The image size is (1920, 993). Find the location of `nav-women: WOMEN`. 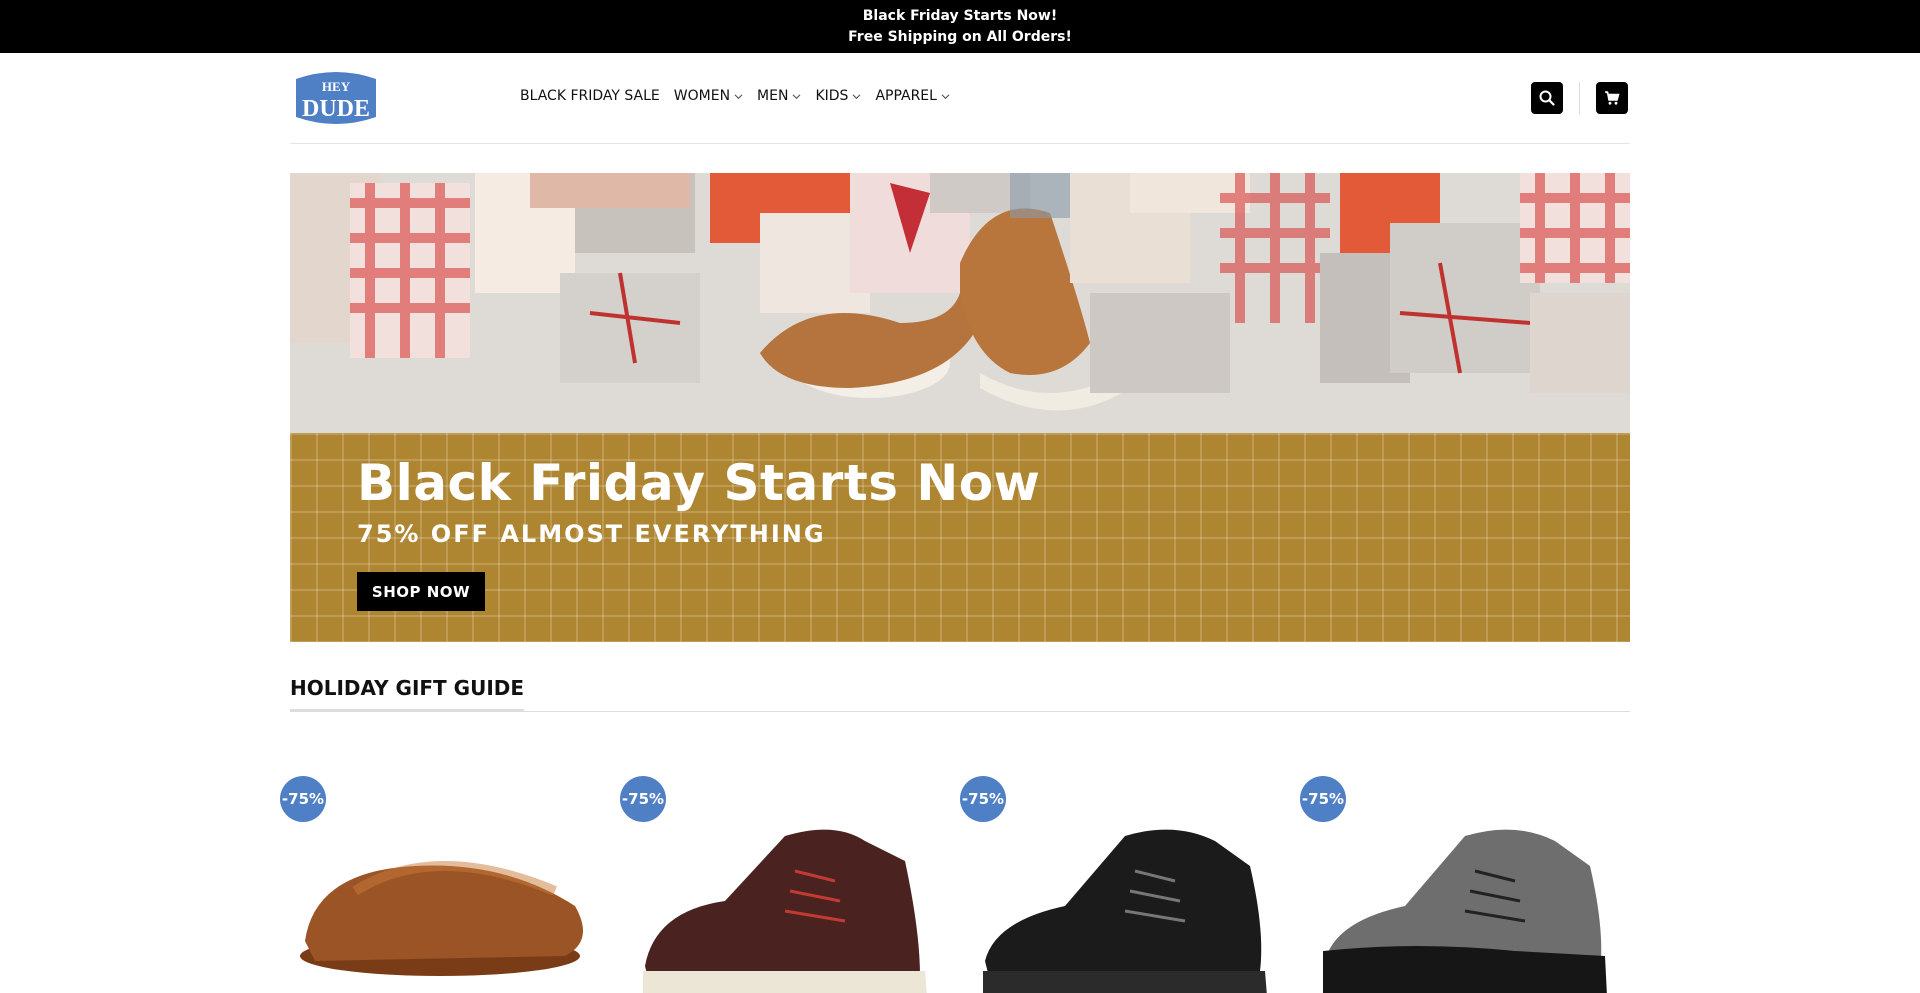

nav-women: WOMEN is located at coordinates (708, 96).